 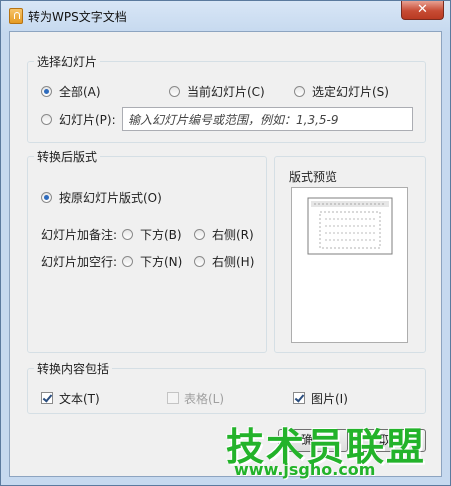 I want to click on layout-group-title: 转换后版式, so click(x=67, y=156).